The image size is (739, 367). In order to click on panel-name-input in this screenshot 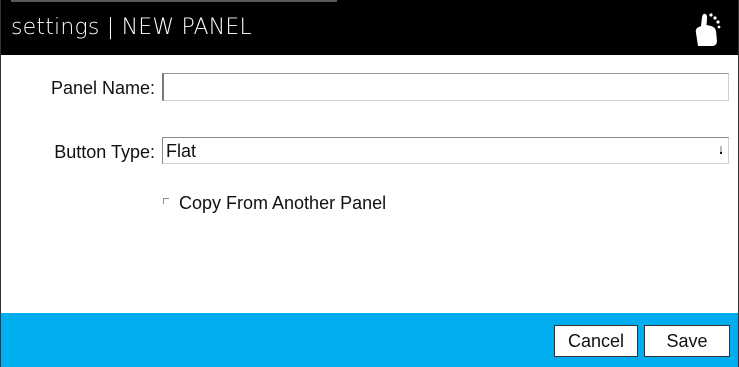, I will do `click(445, 87)`.